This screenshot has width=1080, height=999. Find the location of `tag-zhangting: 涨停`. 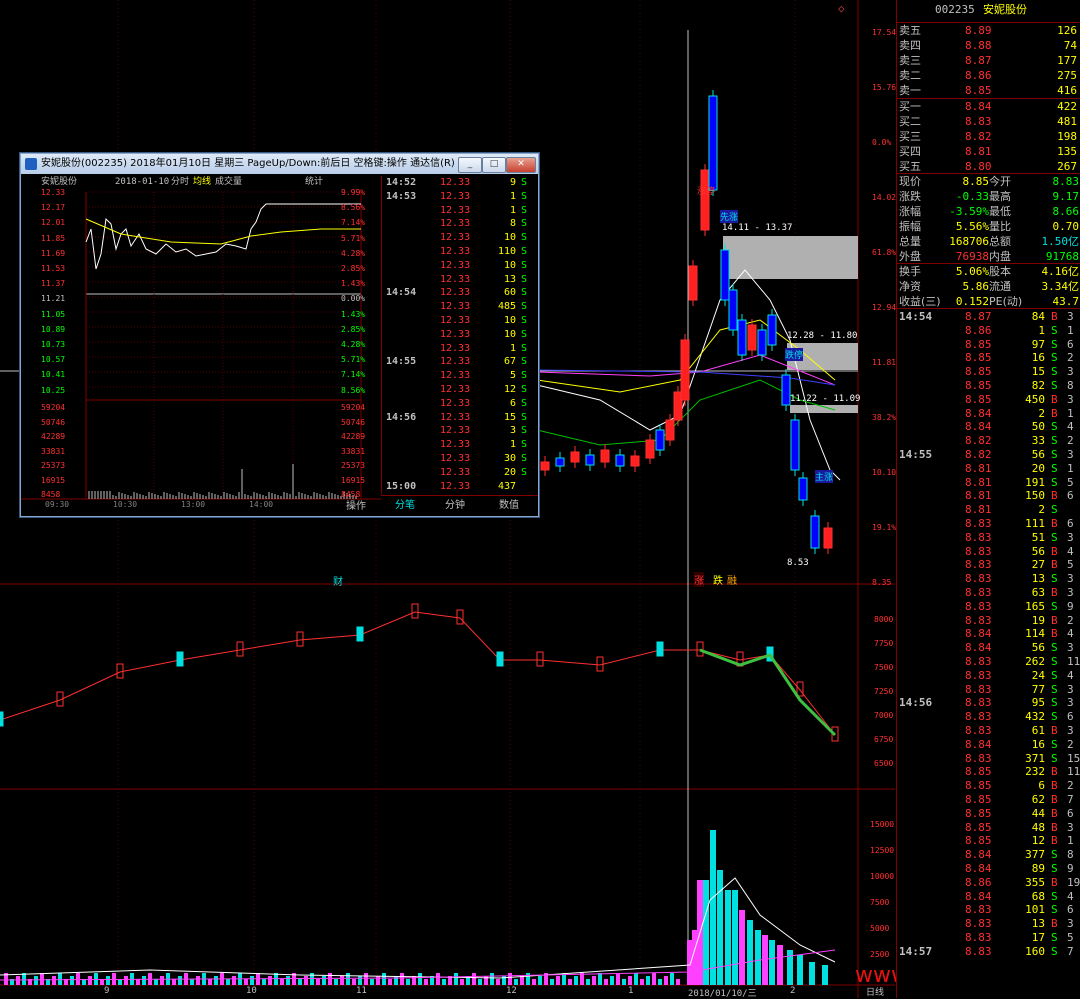

tag-zhangting: 涨停 is located at coordinates (706, 192).